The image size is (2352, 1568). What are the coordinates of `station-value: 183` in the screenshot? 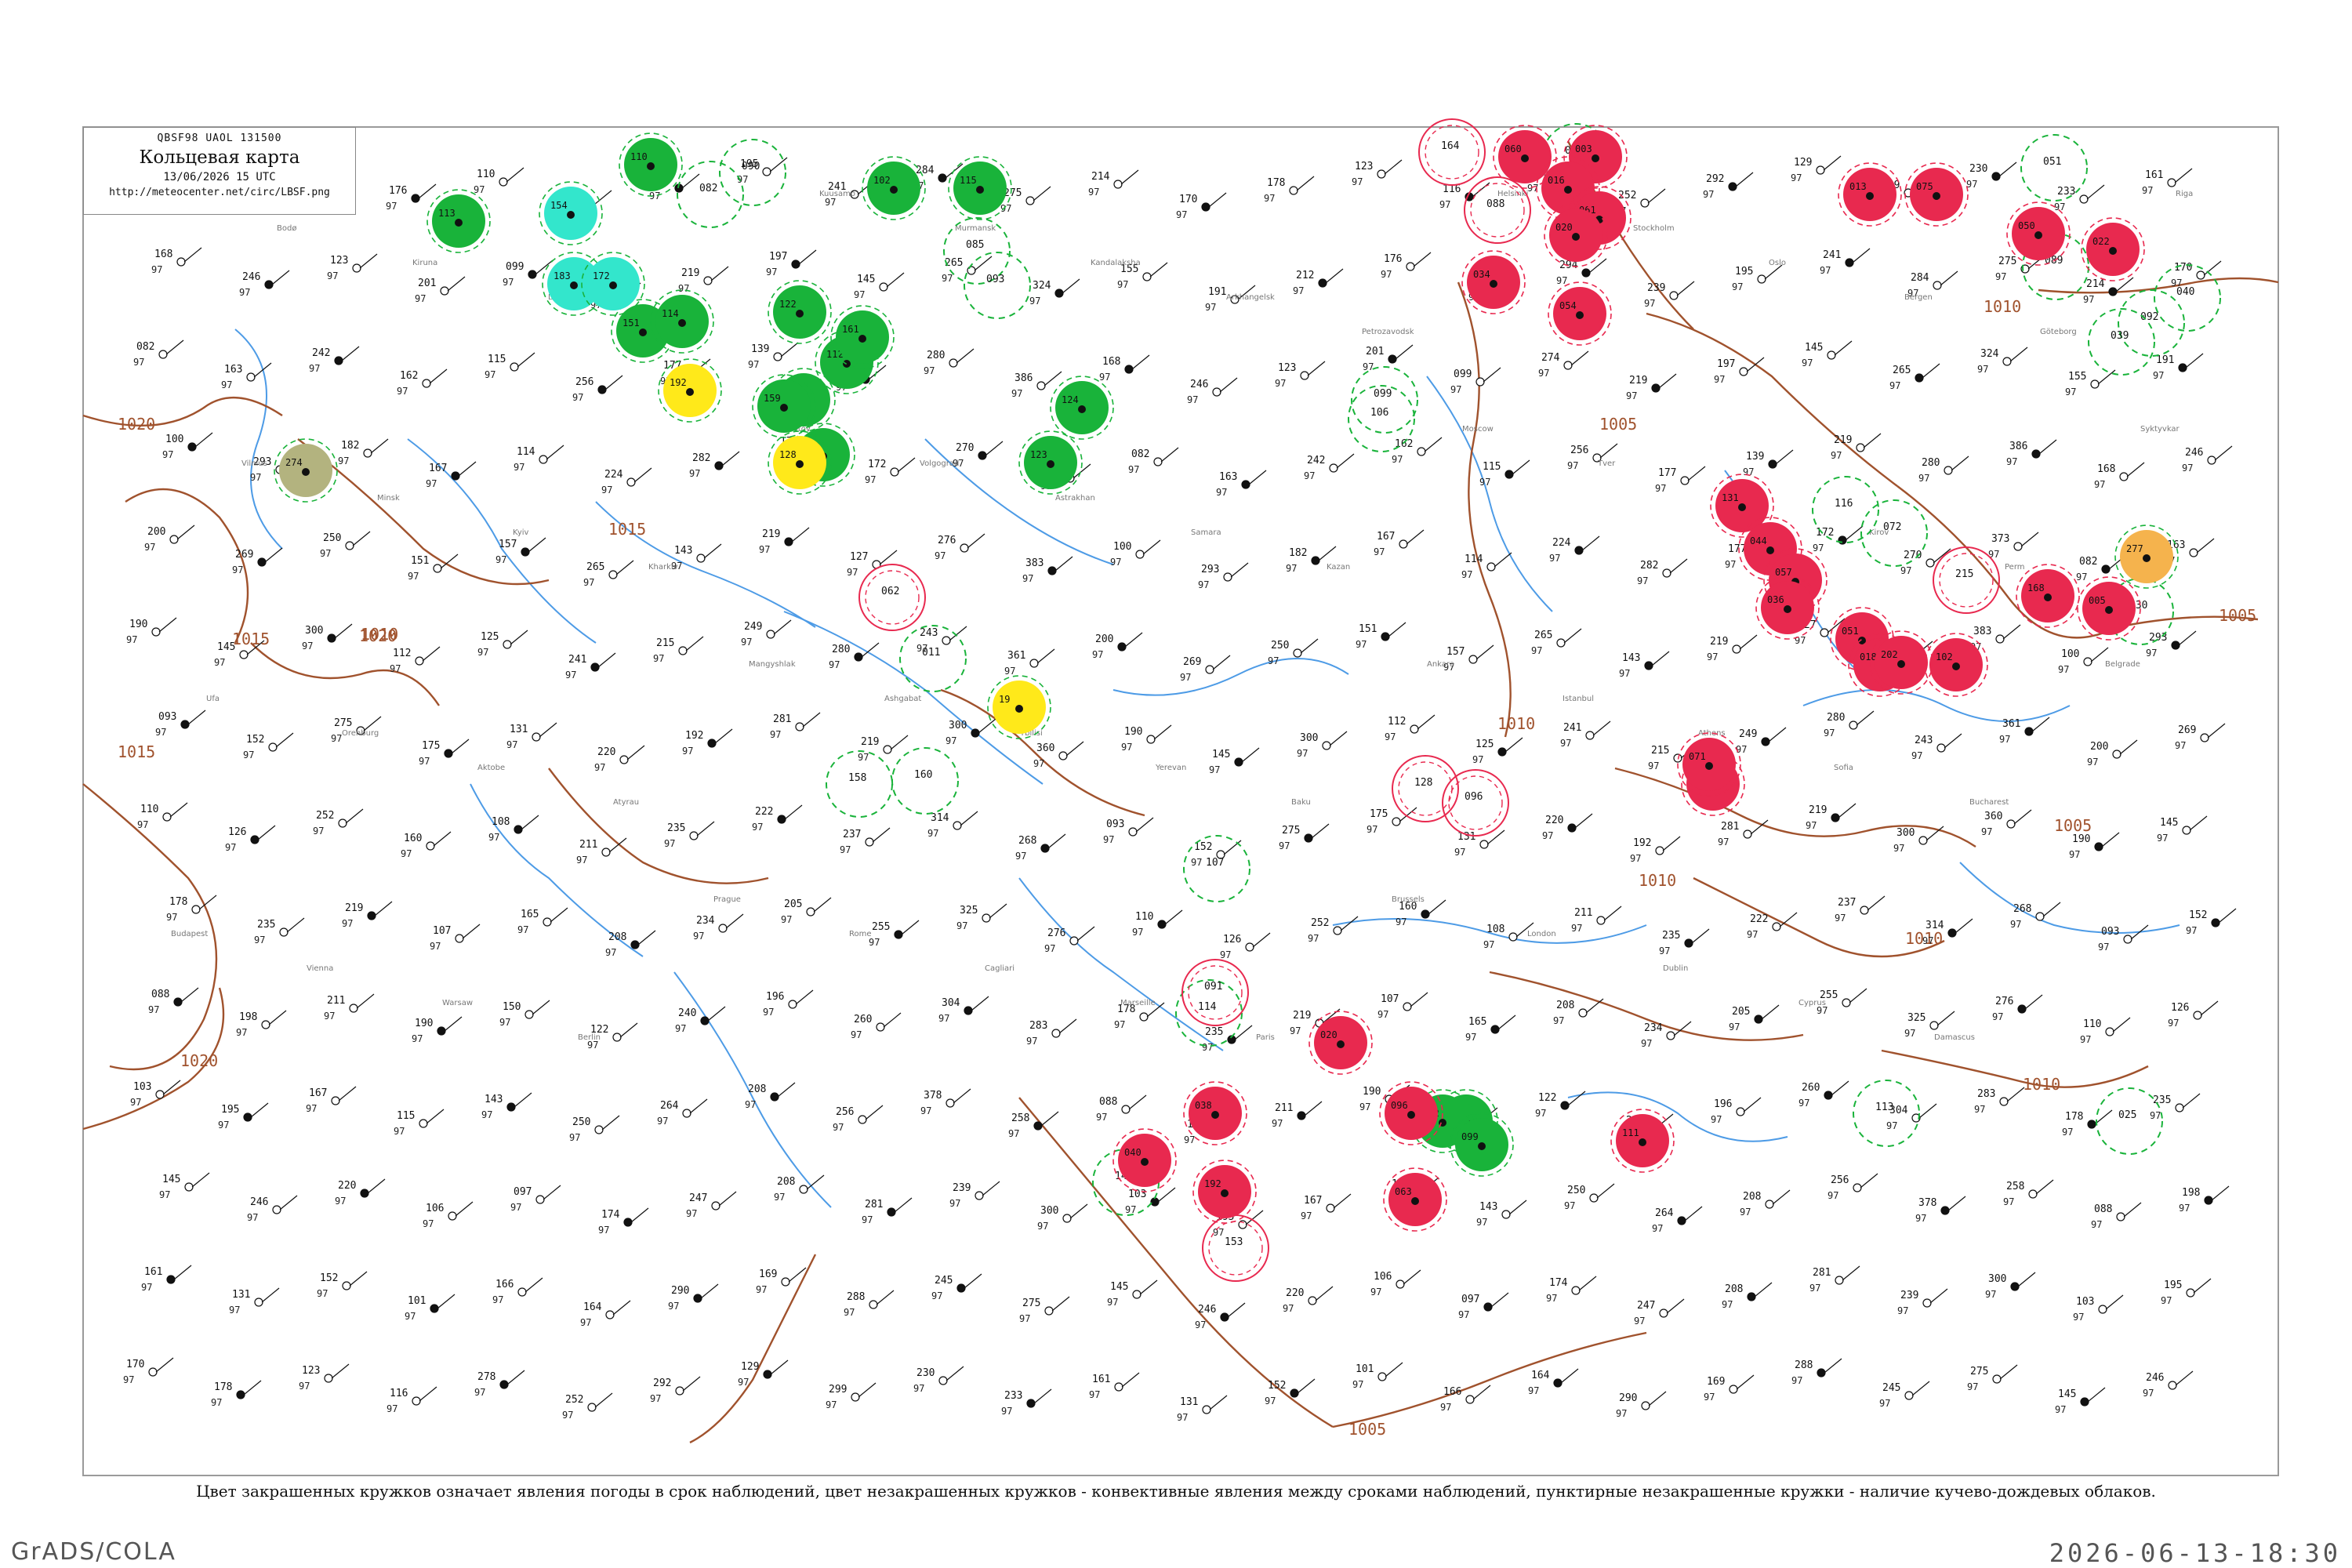 It's located at (562, 275).